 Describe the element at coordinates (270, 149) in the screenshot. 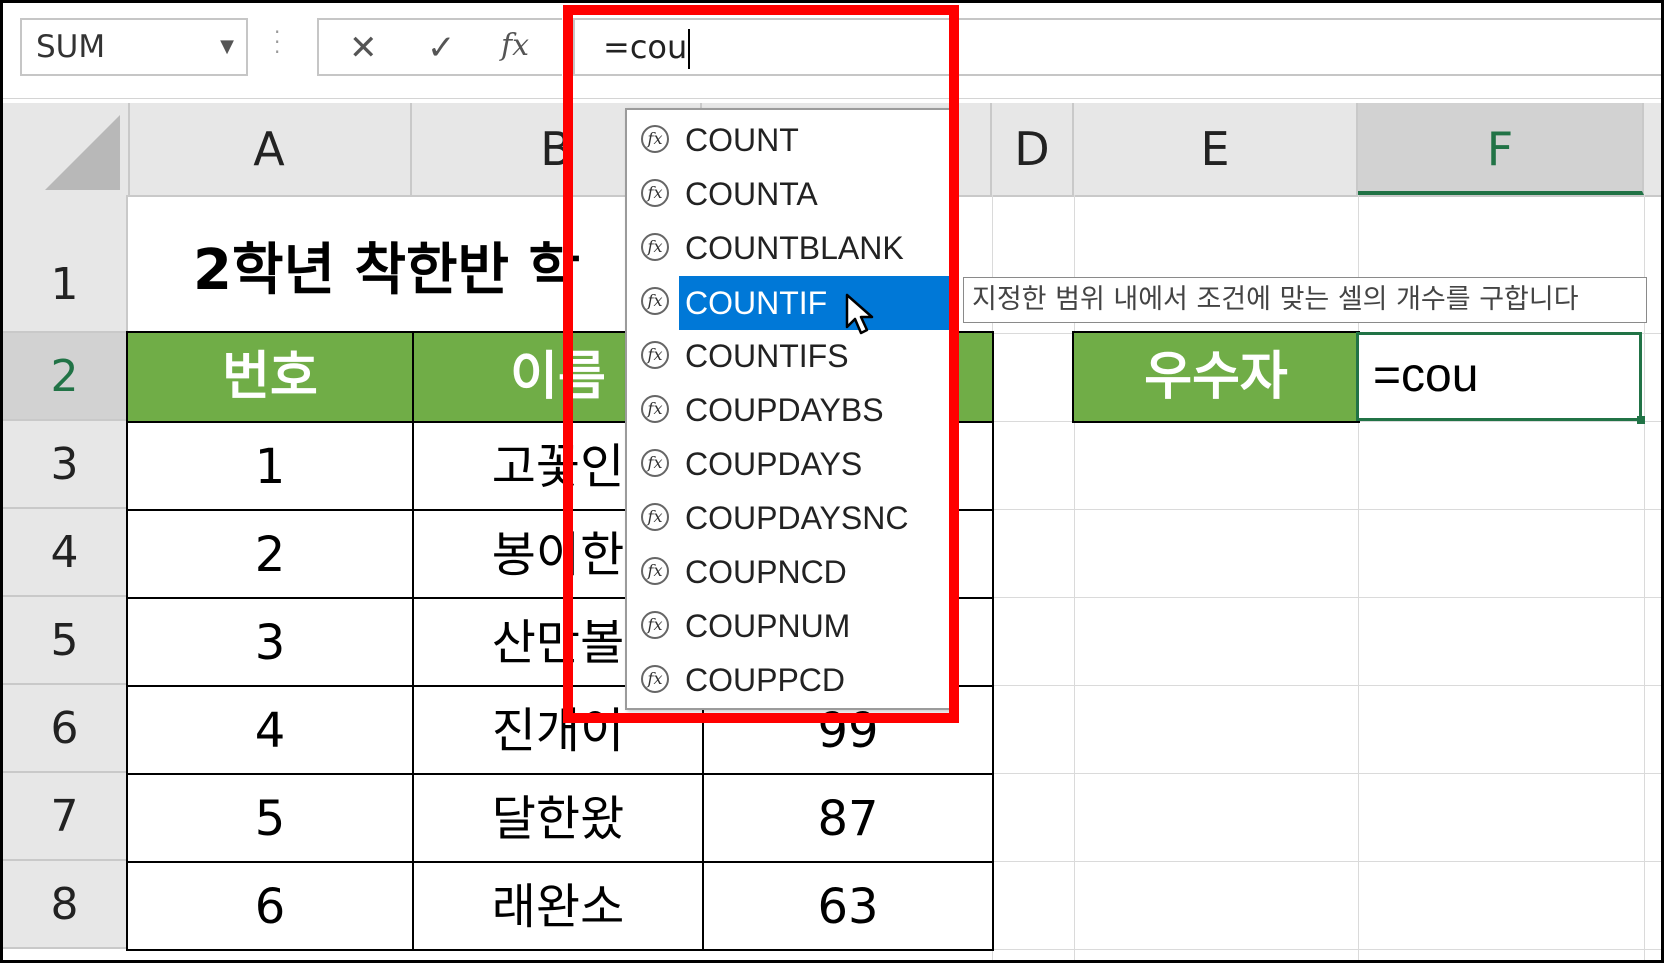

I see `column-header-a: A` at that location.